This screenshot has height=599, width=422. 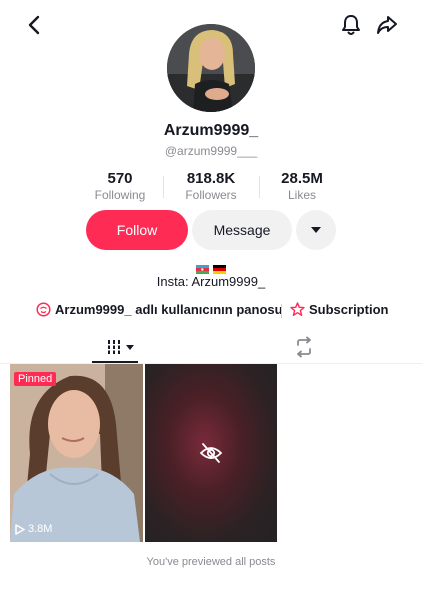 I want to click on showcase-link: Arzum9999_ adlı kullanıcının panosu, so click(x=159, y=309).